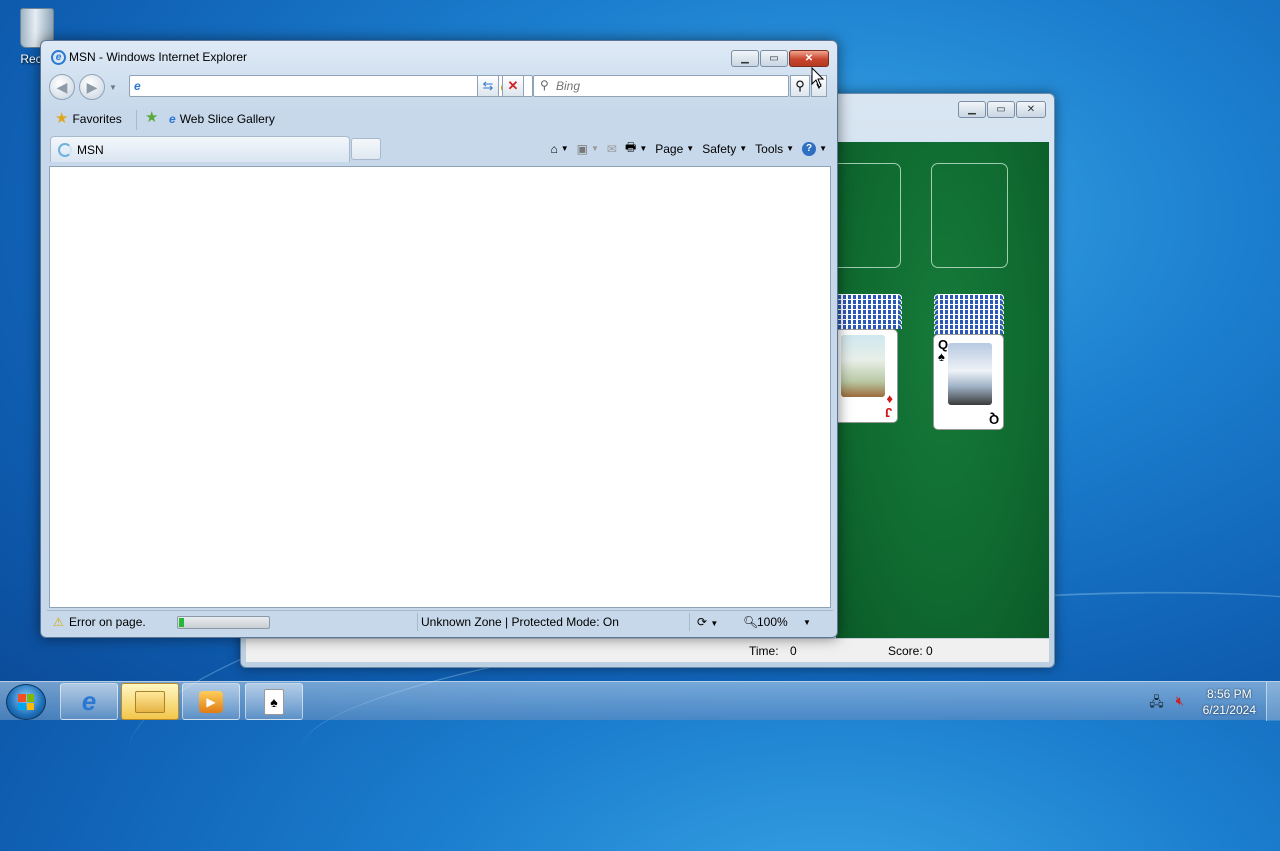 Image resolution: width=1280 pixels, height=851 pixels. I want to click on zoom-dropdown-icon: ▼, so click(807, 622).